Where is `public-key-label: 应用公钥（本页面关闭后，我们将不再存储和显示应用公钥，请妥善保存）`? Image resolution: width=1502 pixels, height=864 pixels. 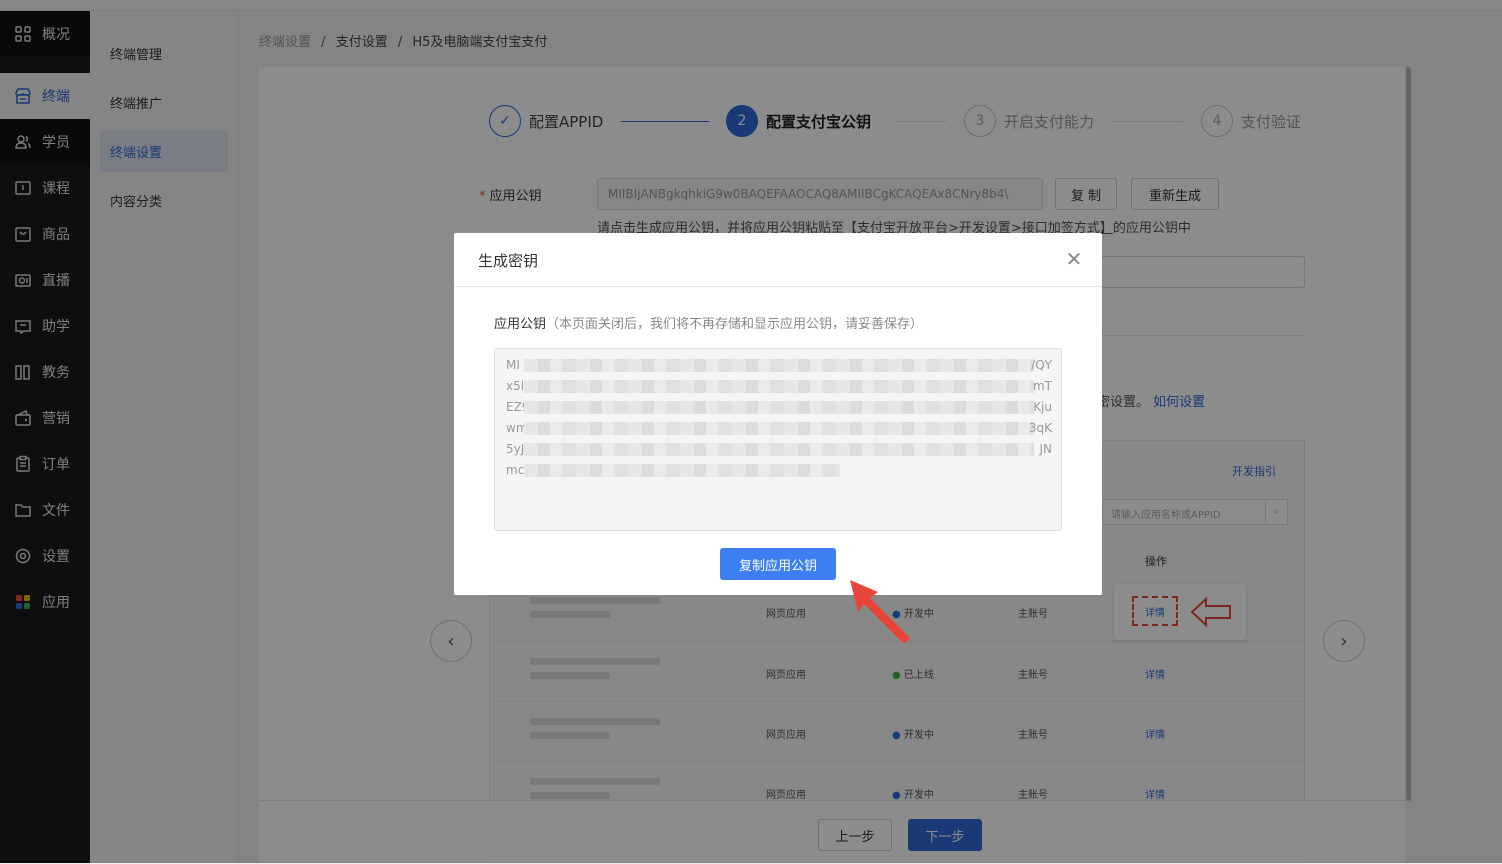 public-key-label: 应用公钥（本页面关闭后，我们将不再存储和显示应用公钥，请妥善保存） is located at coordinates (709, 324).